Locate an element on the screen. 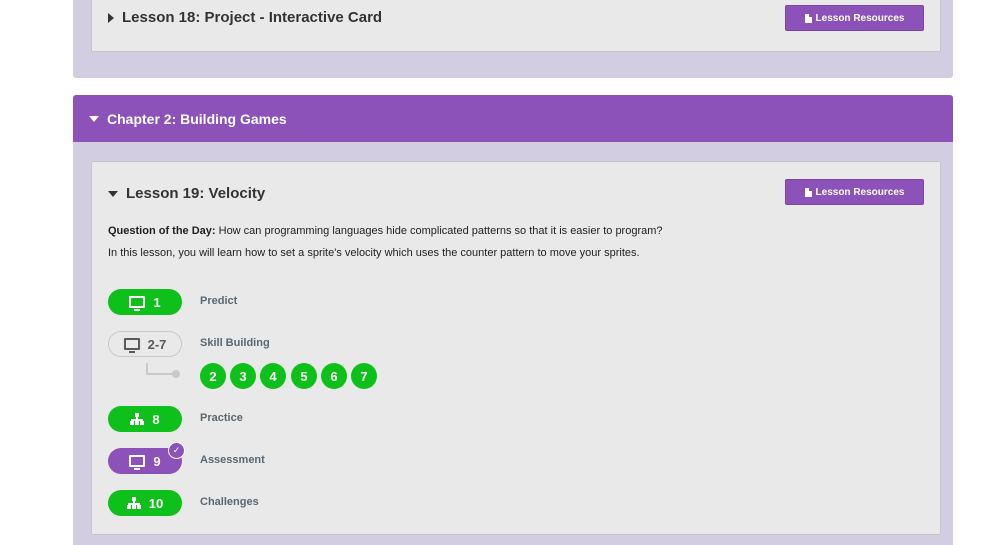 The height and width of the screenshot is (545, 983). level-1-label: Predict is located at coordinates (218, 301).